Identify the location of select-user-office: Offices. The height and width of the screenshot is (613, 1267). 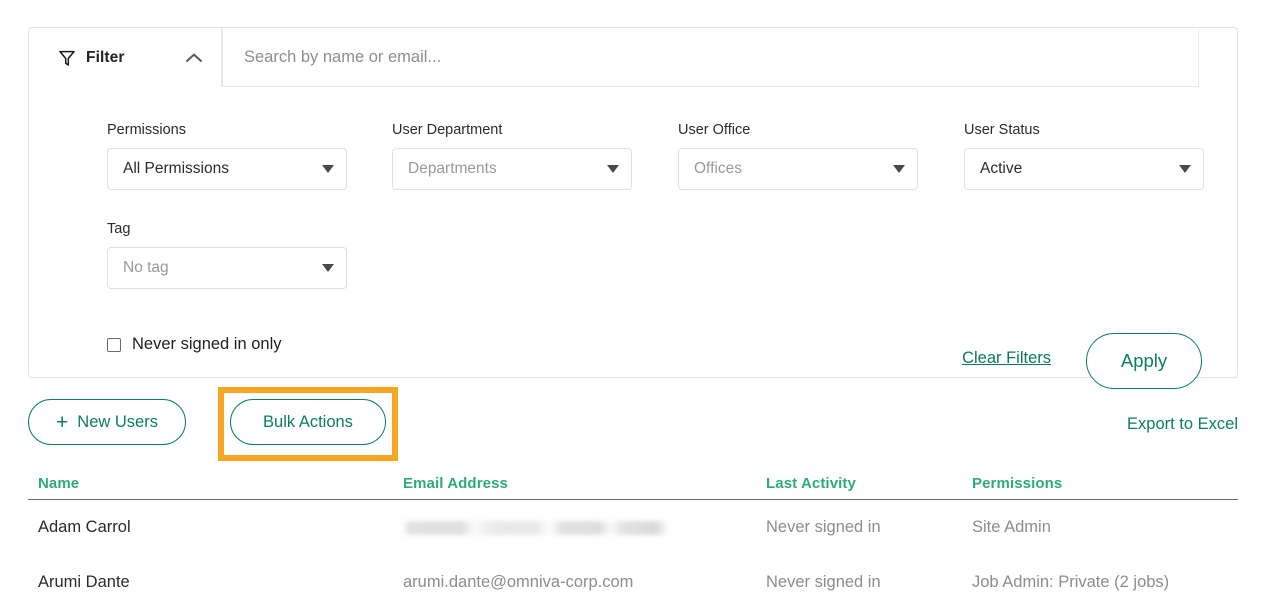
(798, 169).